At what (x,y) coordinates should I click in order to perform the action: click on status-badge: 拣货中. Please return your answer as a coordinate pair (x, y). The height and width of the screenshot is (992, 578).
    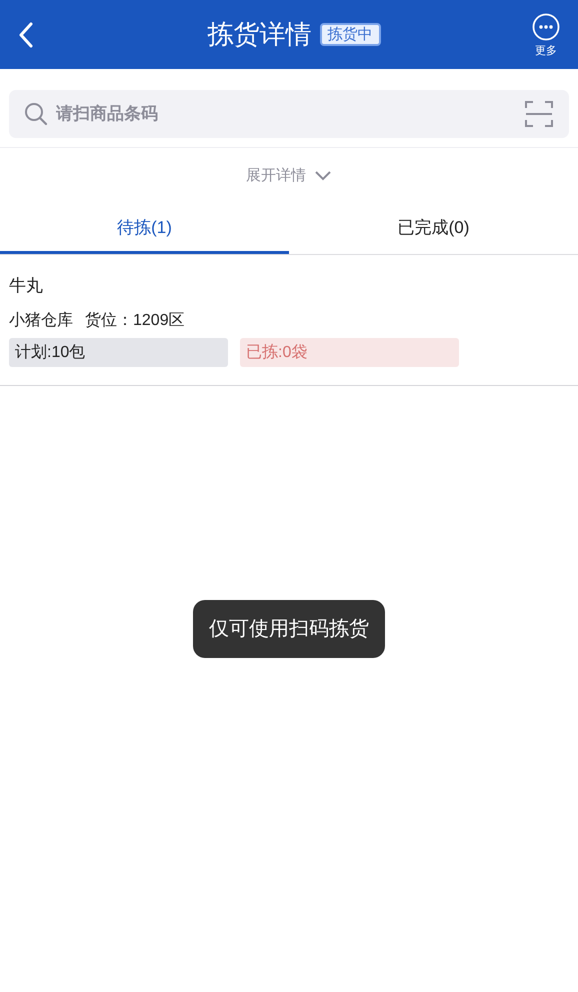
    Looking at the image, I should click on (350, 34).